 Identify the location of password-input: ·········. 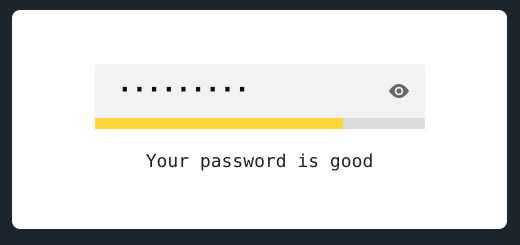
(183, 90).